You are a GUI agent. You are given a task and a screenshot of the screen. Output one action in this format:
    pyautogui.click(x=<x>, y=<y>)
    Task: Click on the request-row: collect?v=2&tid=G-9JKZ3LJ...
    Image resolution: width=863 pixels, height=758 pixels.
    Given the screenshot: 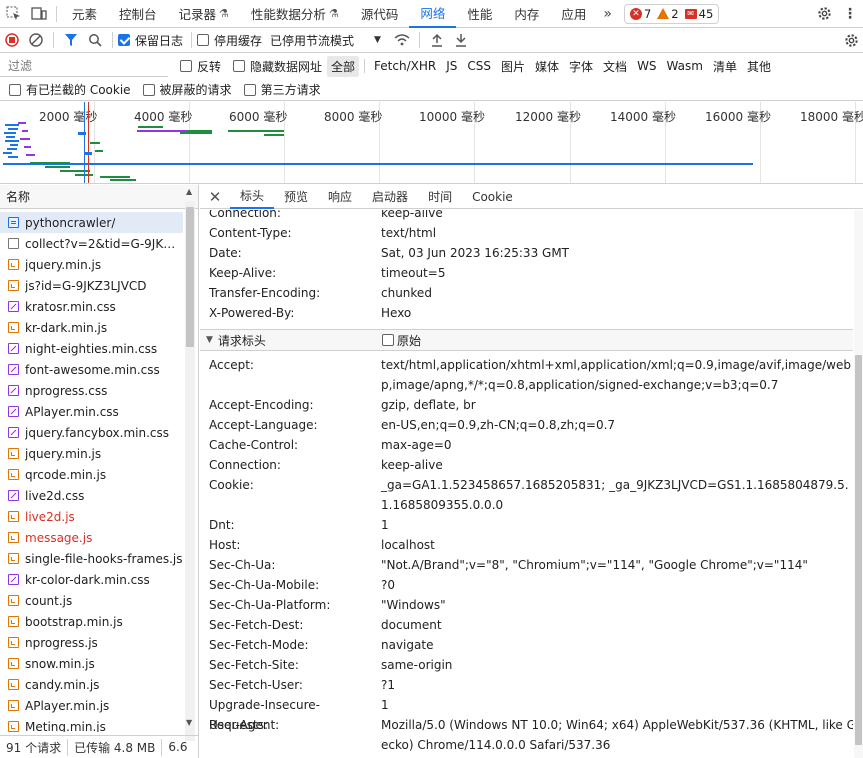 What is the action you would take?
    pyautogui.click(x=91, y=243)
    